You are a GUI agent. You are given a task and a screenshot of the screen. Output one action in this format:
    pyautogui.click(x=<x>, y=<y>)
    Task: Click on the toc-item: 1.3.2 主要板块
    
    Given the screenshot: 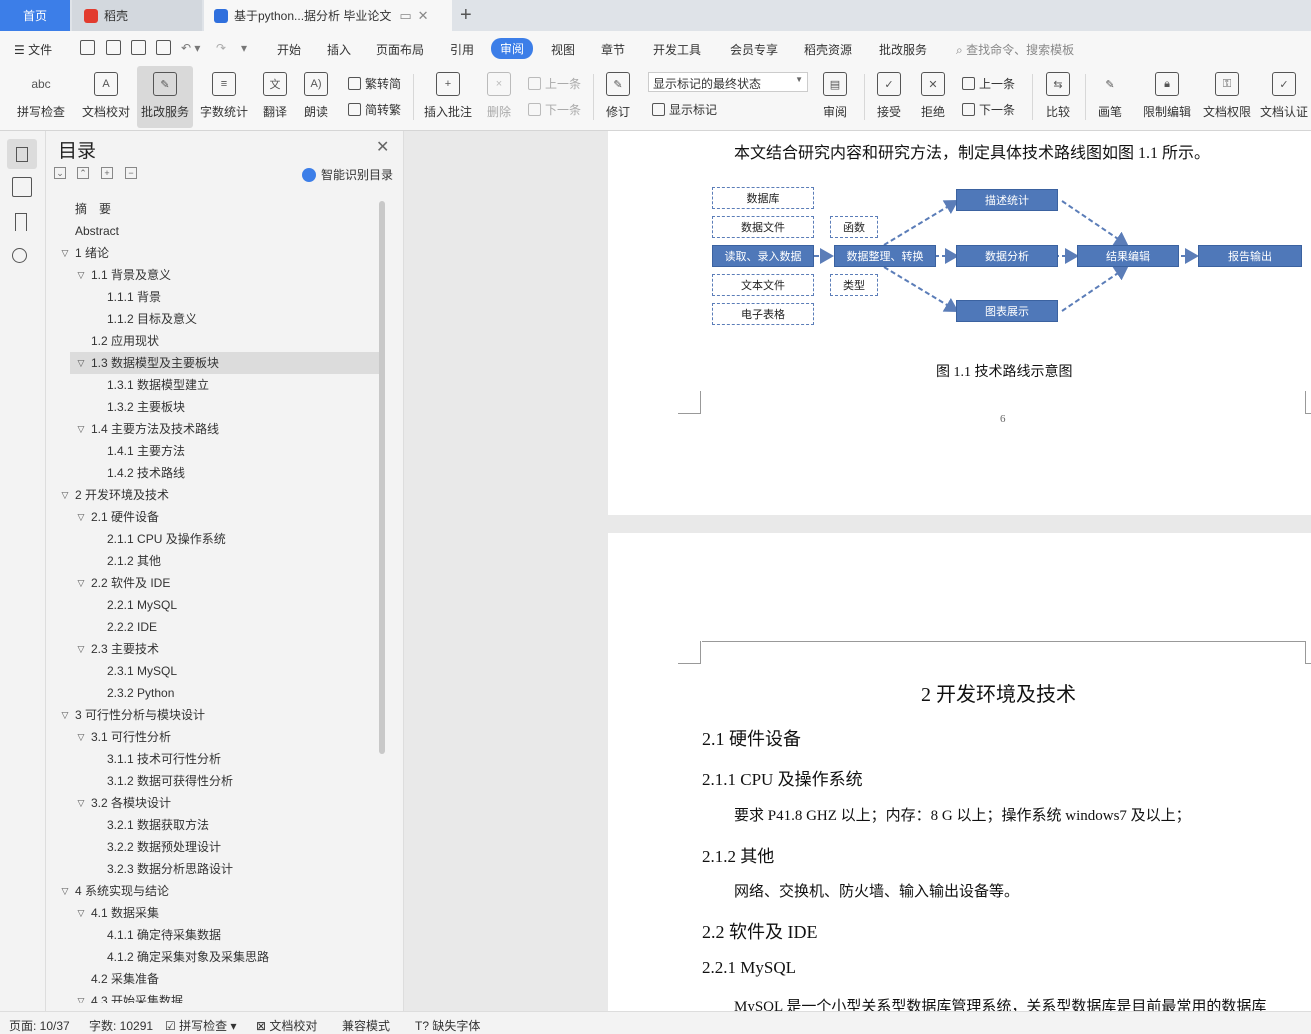 What is the action you would take?
    pyautogui.click(x=212, y=407)
    